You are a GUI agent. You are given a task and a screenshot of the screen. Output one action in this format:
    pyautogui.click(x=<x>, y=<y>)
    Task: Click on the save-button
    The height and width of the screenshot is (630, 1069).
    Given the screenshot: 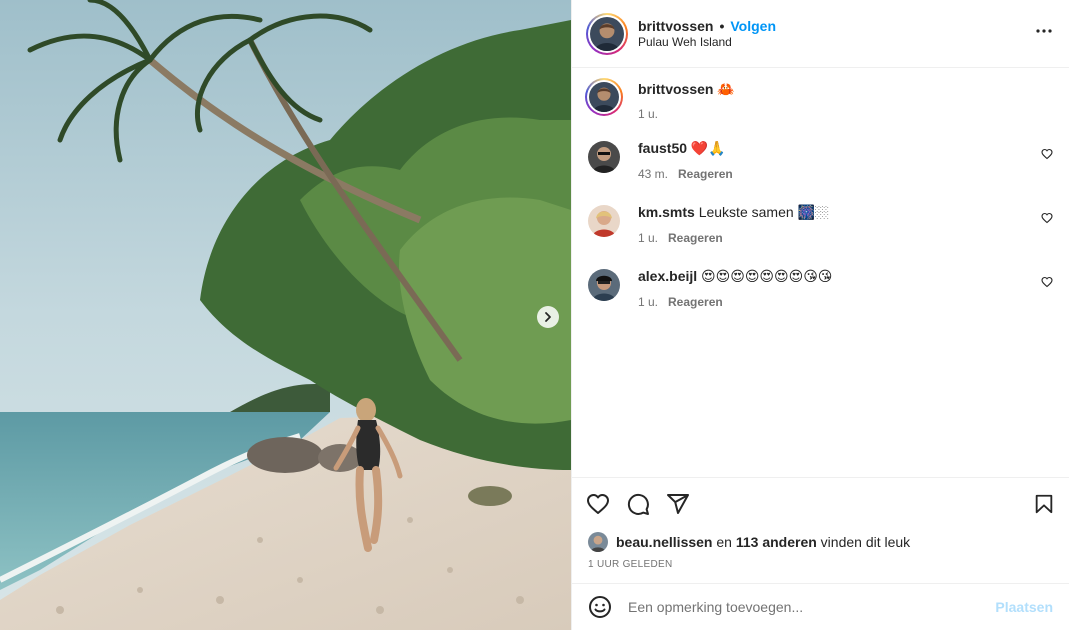 What is the action you would take?
    pyautogui.click(x=1044, y=504)
    